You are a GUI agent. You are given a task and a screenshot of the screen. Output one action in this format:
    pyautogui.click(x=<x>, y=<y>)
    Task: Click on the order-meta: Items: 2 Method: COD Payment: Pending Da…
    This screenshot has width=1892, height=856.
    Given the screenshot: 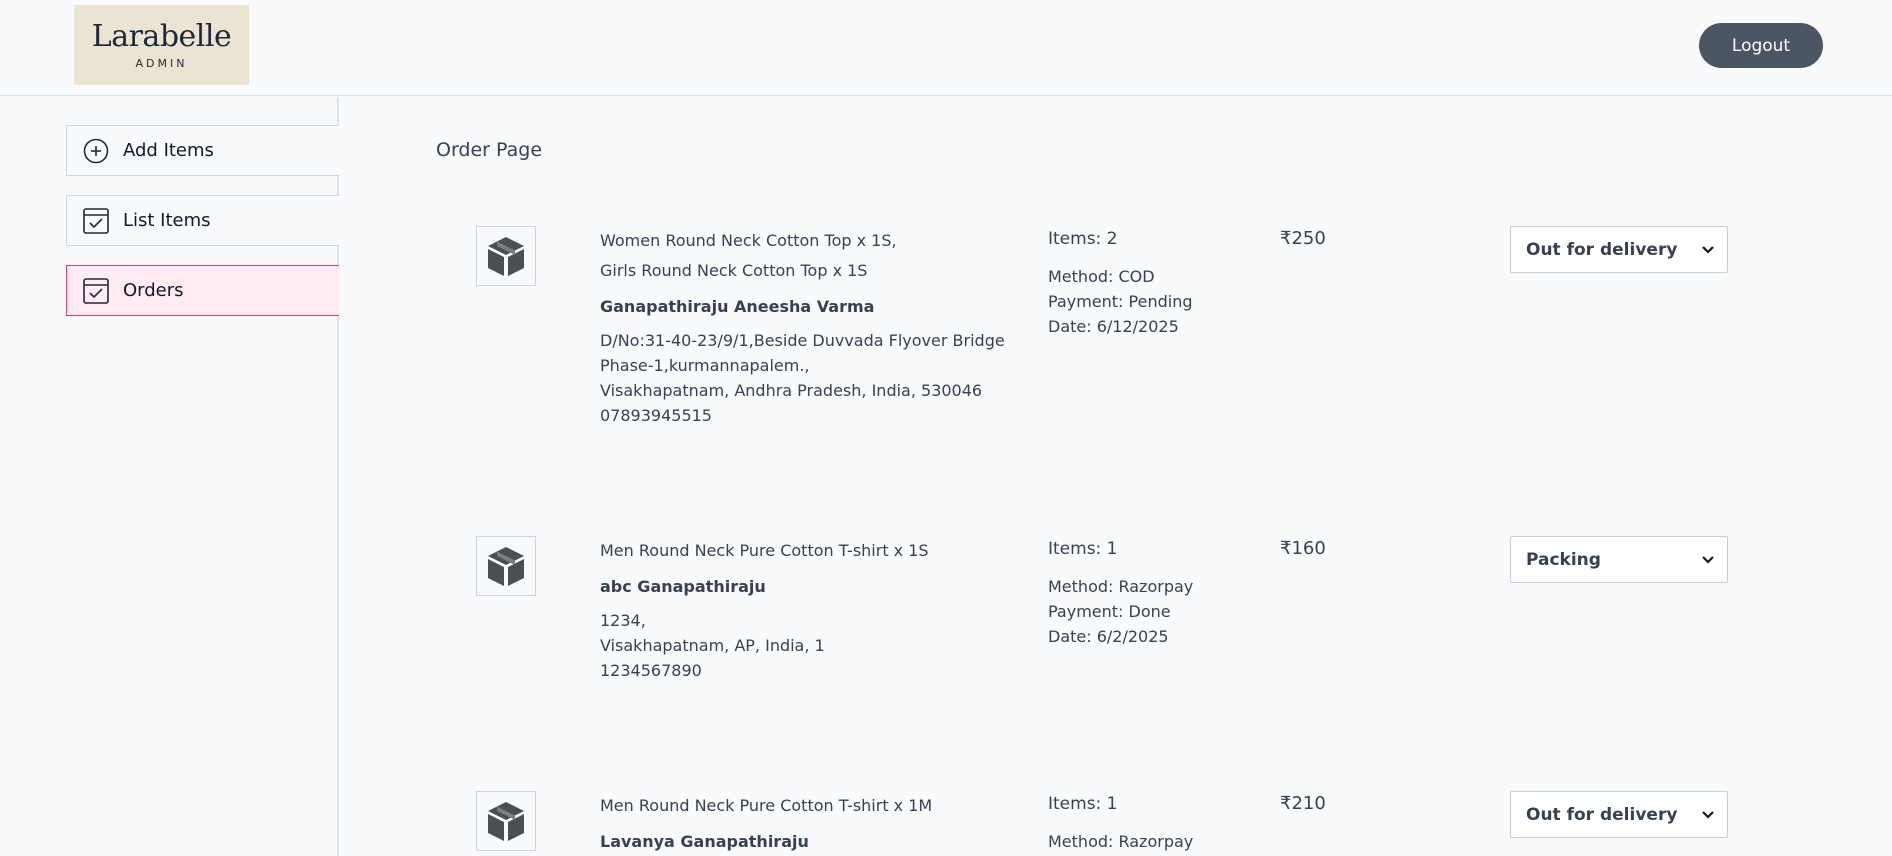 What is the action you would take?
    pyautogui.click(x=1148, y=282)
    